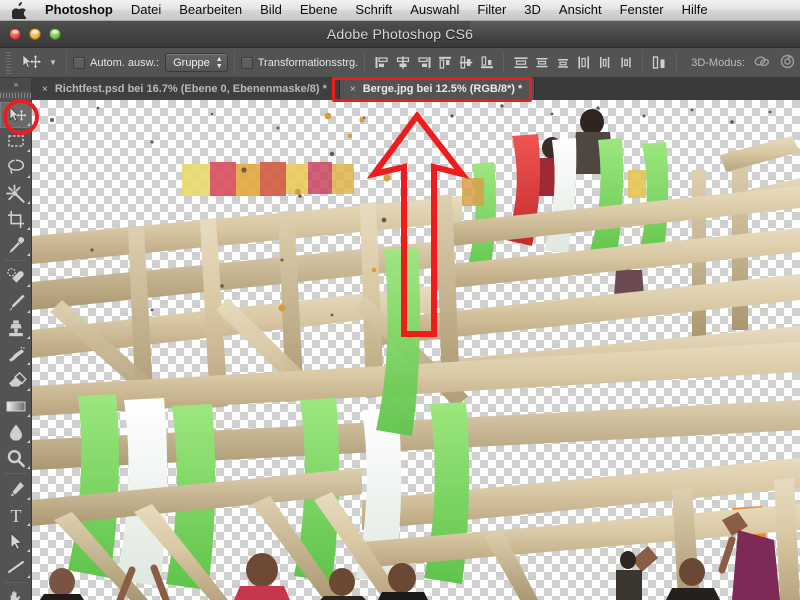 Image resolution: width=800 pixels, height=600 pixels. What do you see at coordinates (79, 62) in the screenshot?
I see `auto-select-checkbox` at bounding box center [79, 62].